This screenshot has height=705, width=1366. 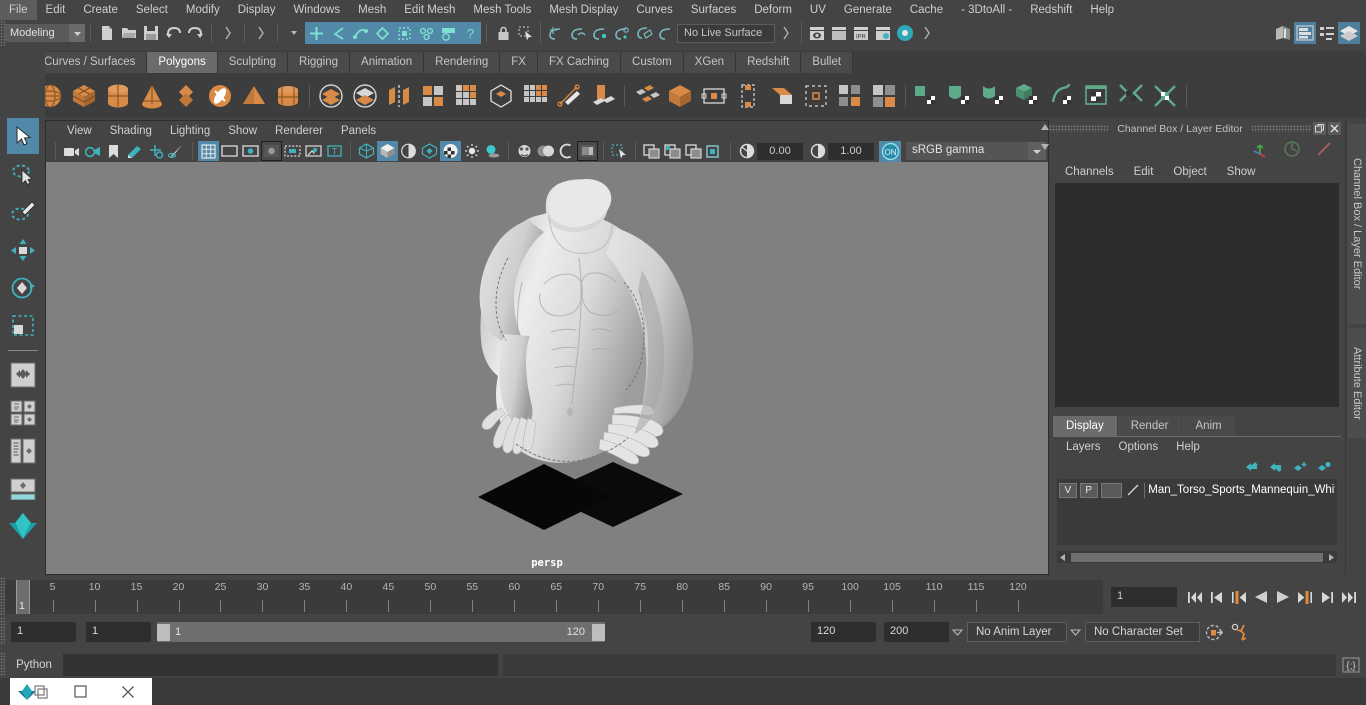 I want to click on shelf-tab-fx: FX, so click(x=519, y=62).